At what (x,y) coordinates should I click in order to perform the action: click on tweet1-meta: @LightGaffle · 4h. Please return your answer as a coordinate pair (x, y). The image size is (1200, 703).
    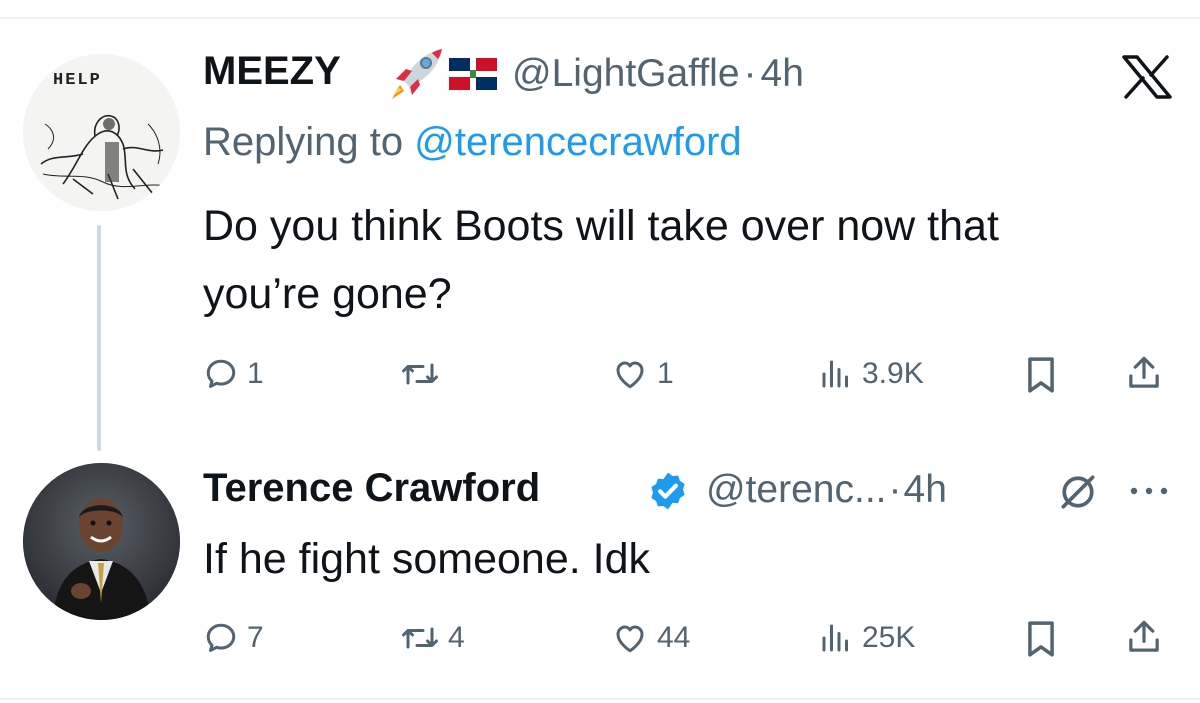
    Looking at the image, I should click on (658, 74).